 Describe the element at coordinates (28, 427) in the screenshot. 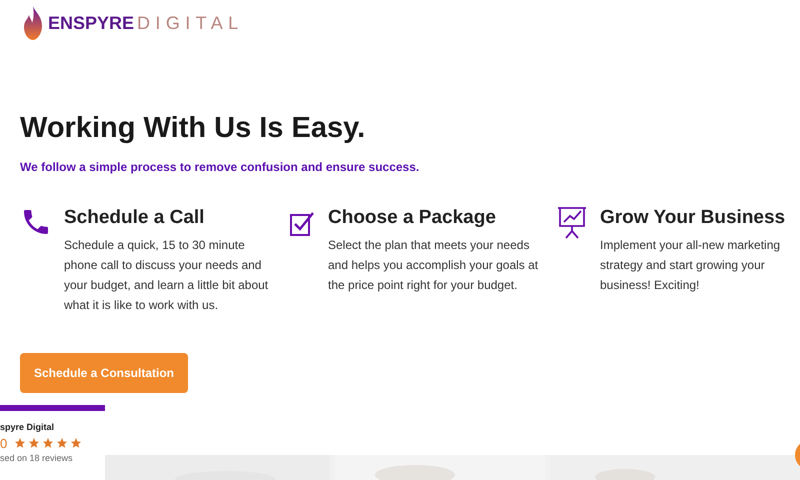

I see `reviewer-name: spyre Digital` at that location.